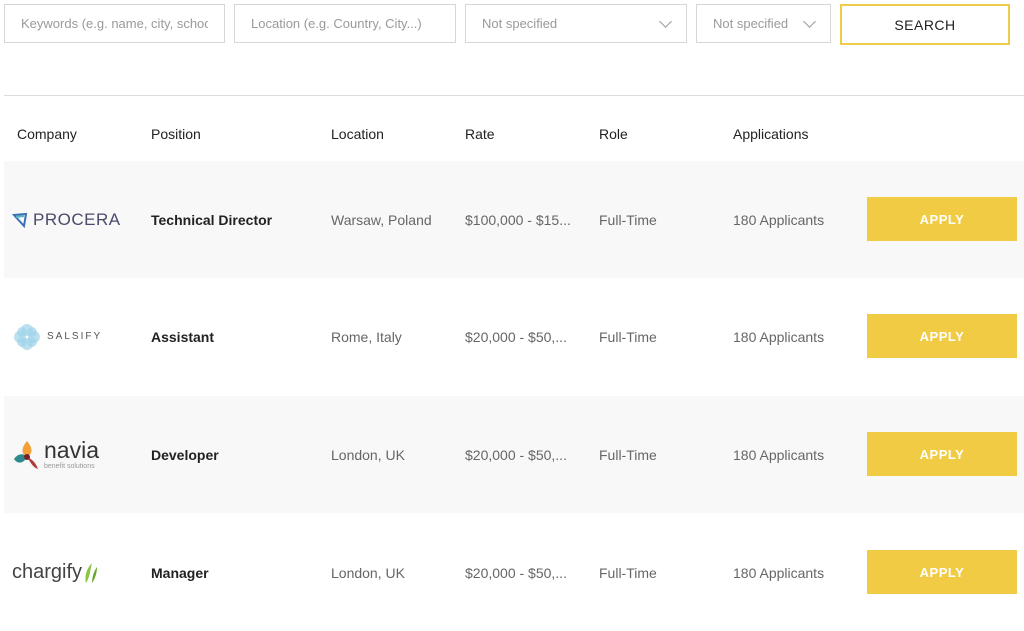 This screenshot has height=631, width=1024. Describe the element at coordinates (183, 336) in the screenshot. I see `position-cell: Assistant` at that location.